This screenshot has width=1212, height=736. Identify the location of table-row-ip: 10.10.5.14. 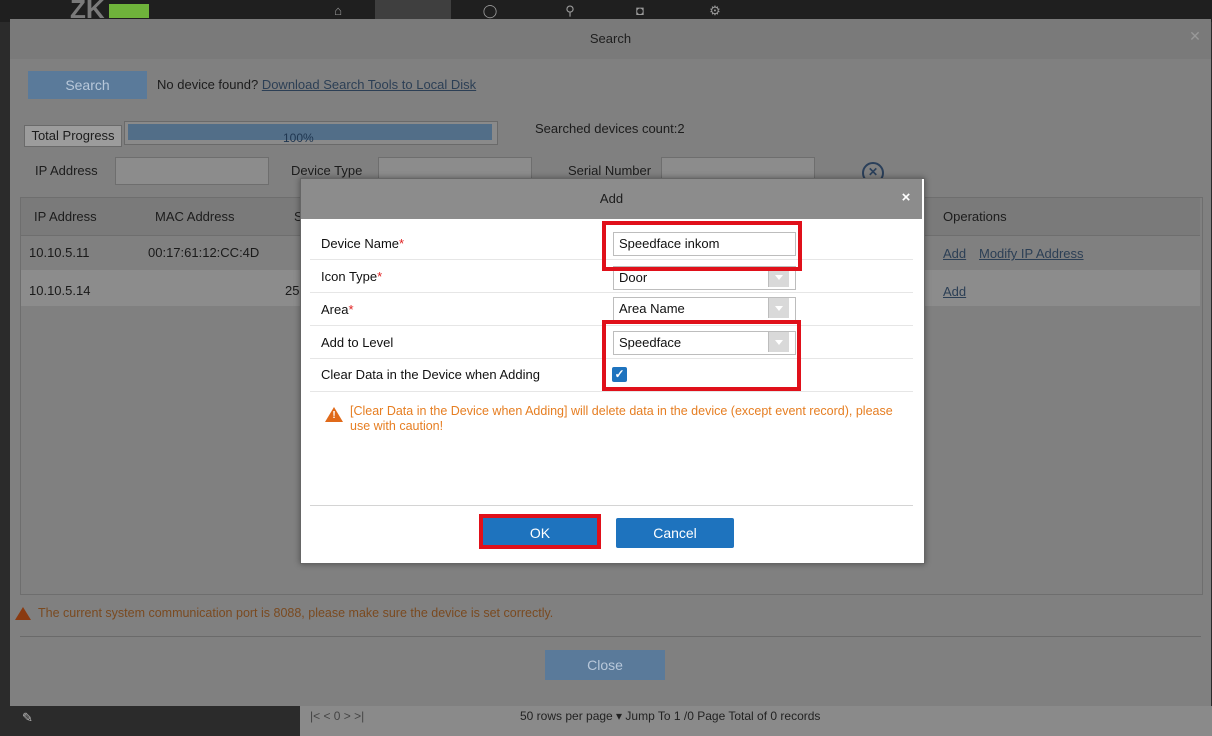
(60, 290).